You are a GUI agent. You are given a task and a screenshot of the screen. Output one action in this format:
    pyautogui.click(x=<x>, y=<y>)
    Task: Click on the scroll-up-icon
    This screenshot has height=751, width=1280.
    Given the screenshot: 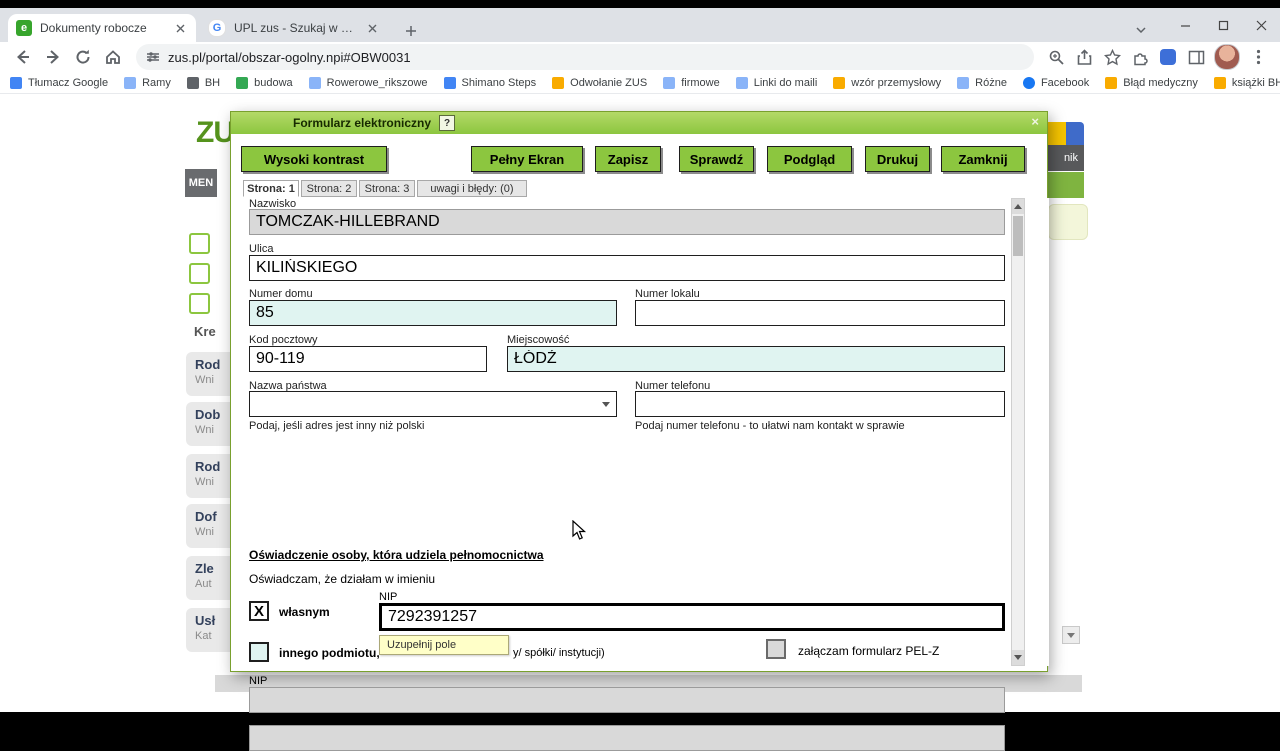 What is the action you would take?
    pyautogui.click(x=1018, y=206)
    